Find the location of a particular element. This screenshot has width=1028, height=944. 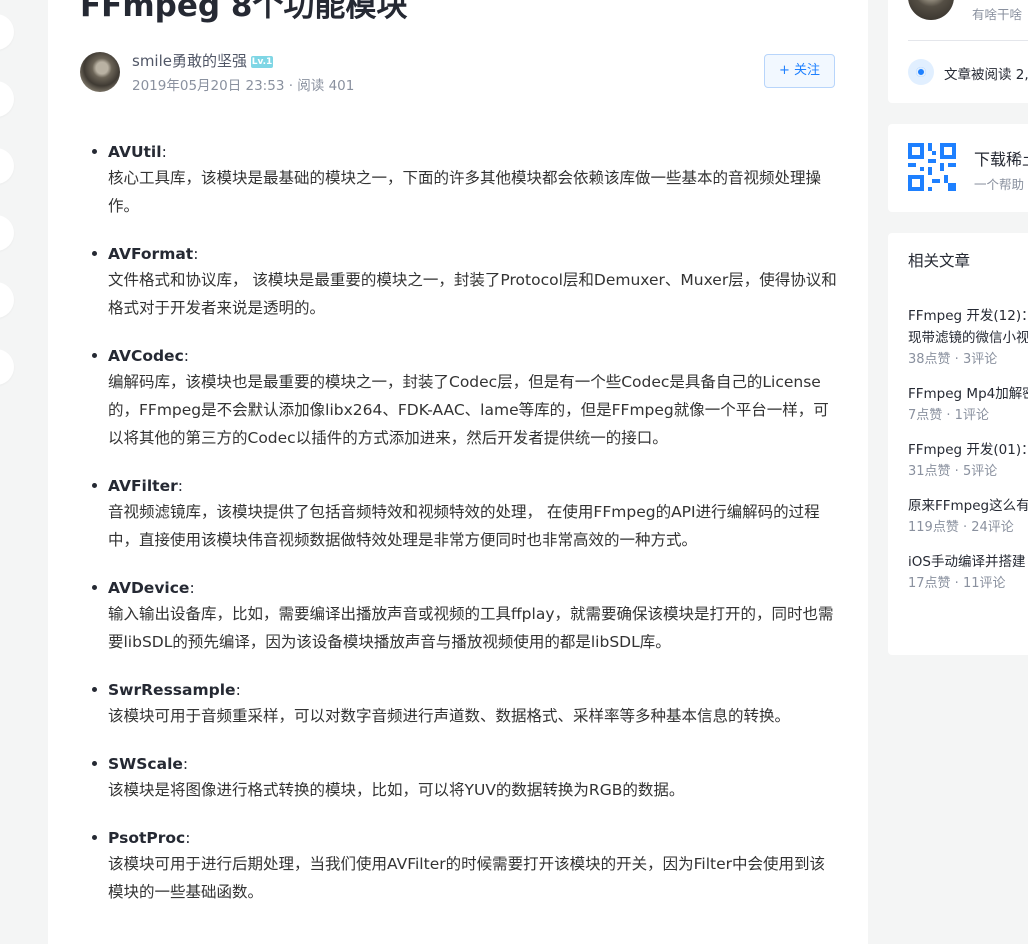

floating-action-bar is located at coordinates (7, 215).